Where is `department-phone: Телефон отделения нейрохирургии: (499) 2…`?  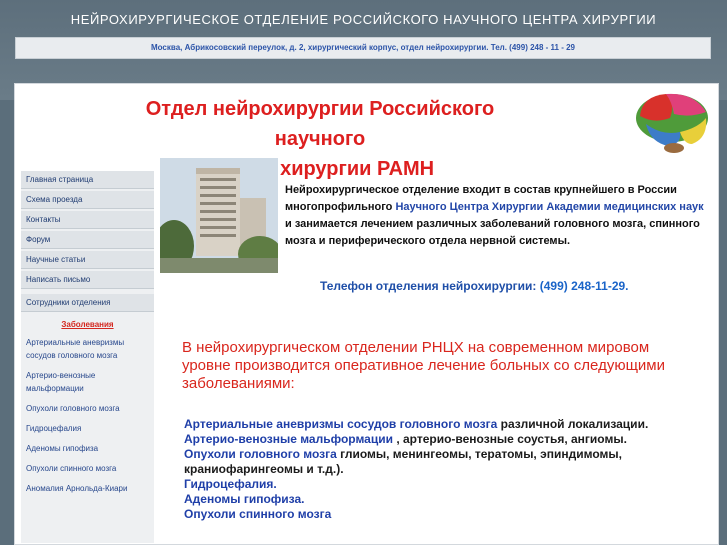 department-phone: Телефон отделения нейрохирургии: (499) 2… is located at coordinates (474, 286).